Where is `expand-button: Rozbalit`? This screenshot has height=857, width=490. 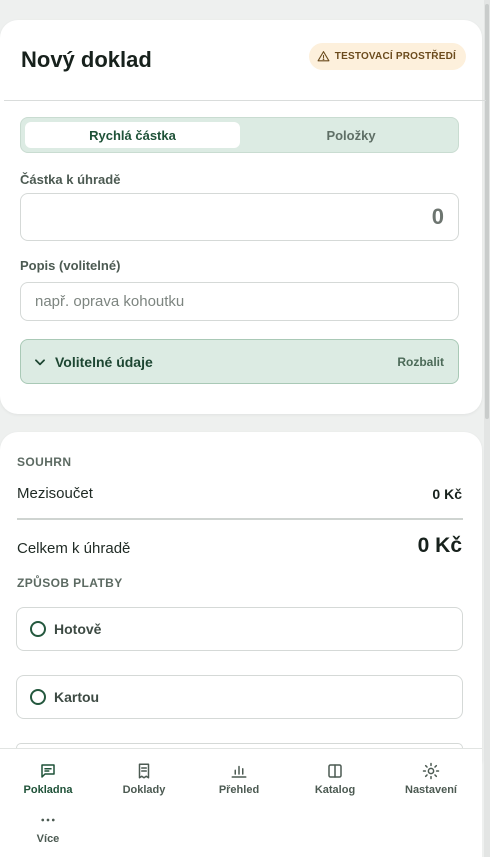 expand-button: Rozbalit is located at coordinates (420, 362).